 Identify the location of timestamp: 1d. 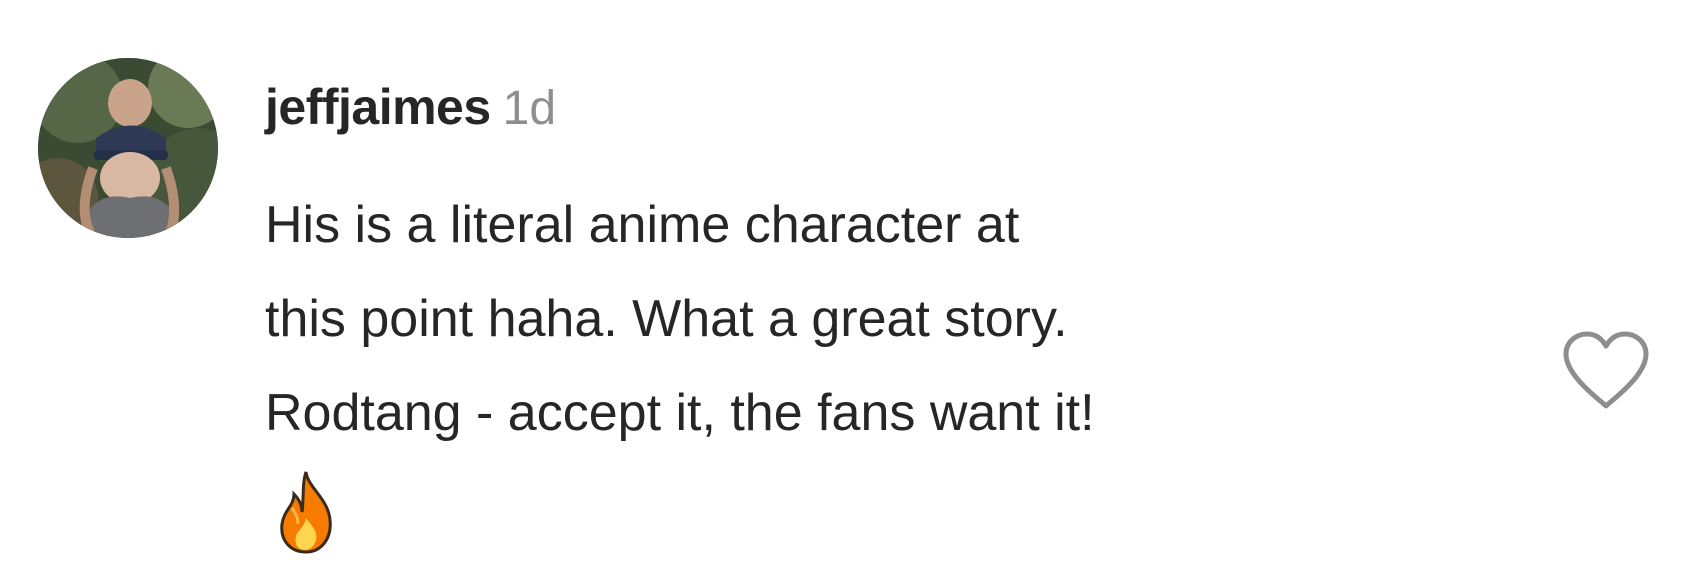
(529, 108).